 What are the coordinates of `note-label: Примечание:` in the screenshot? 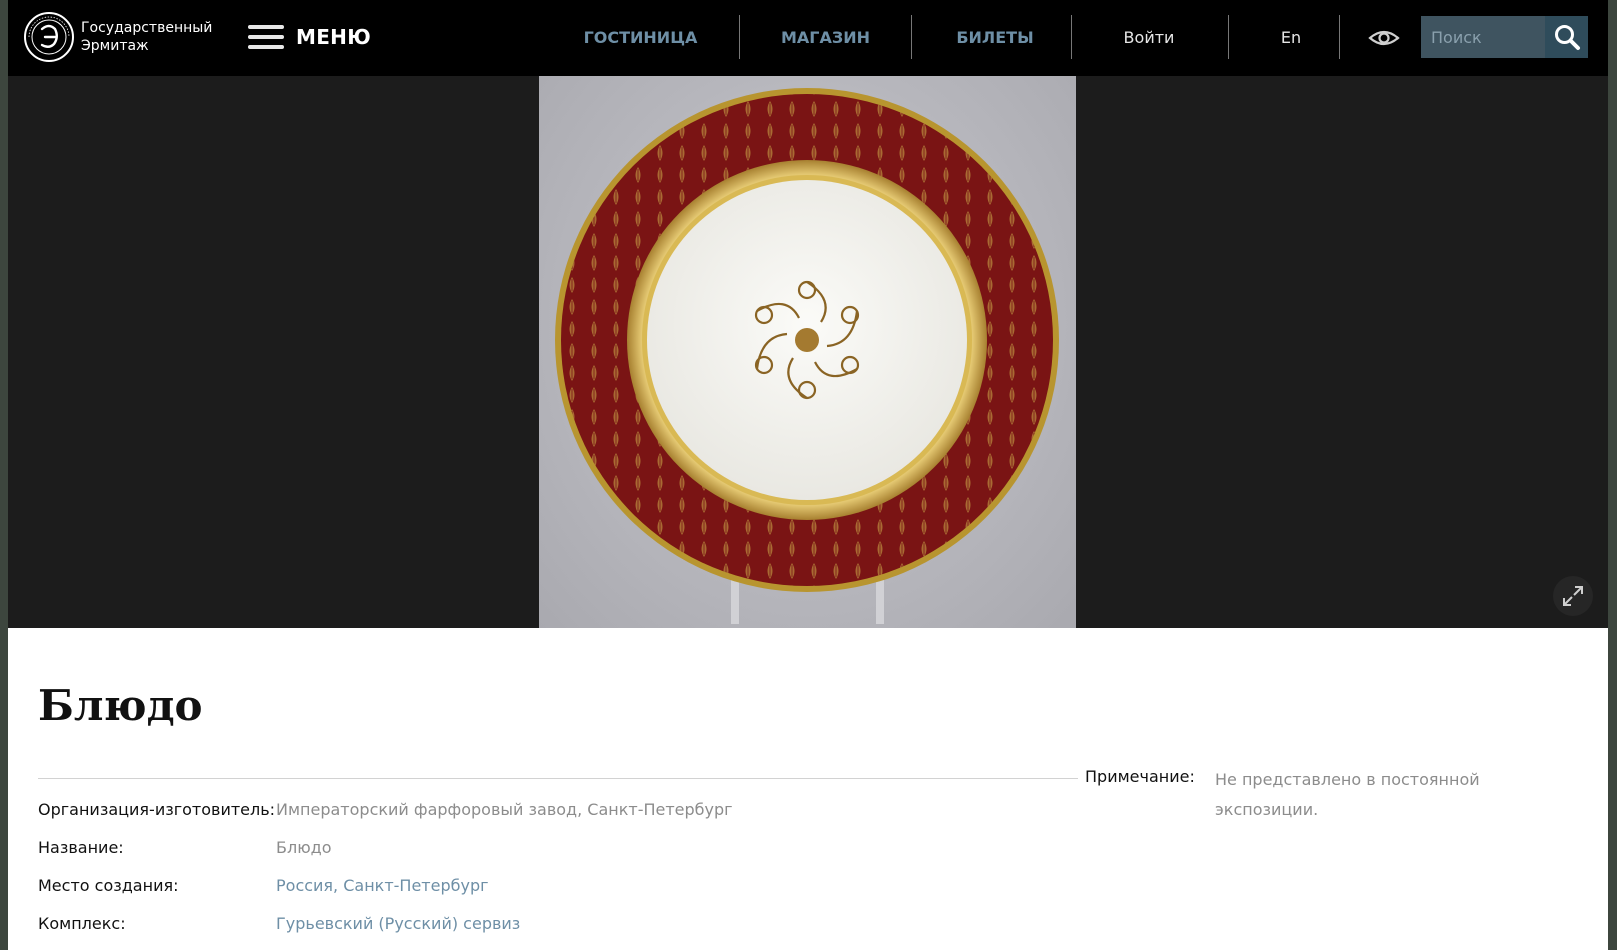 It's located at (1140, 776).